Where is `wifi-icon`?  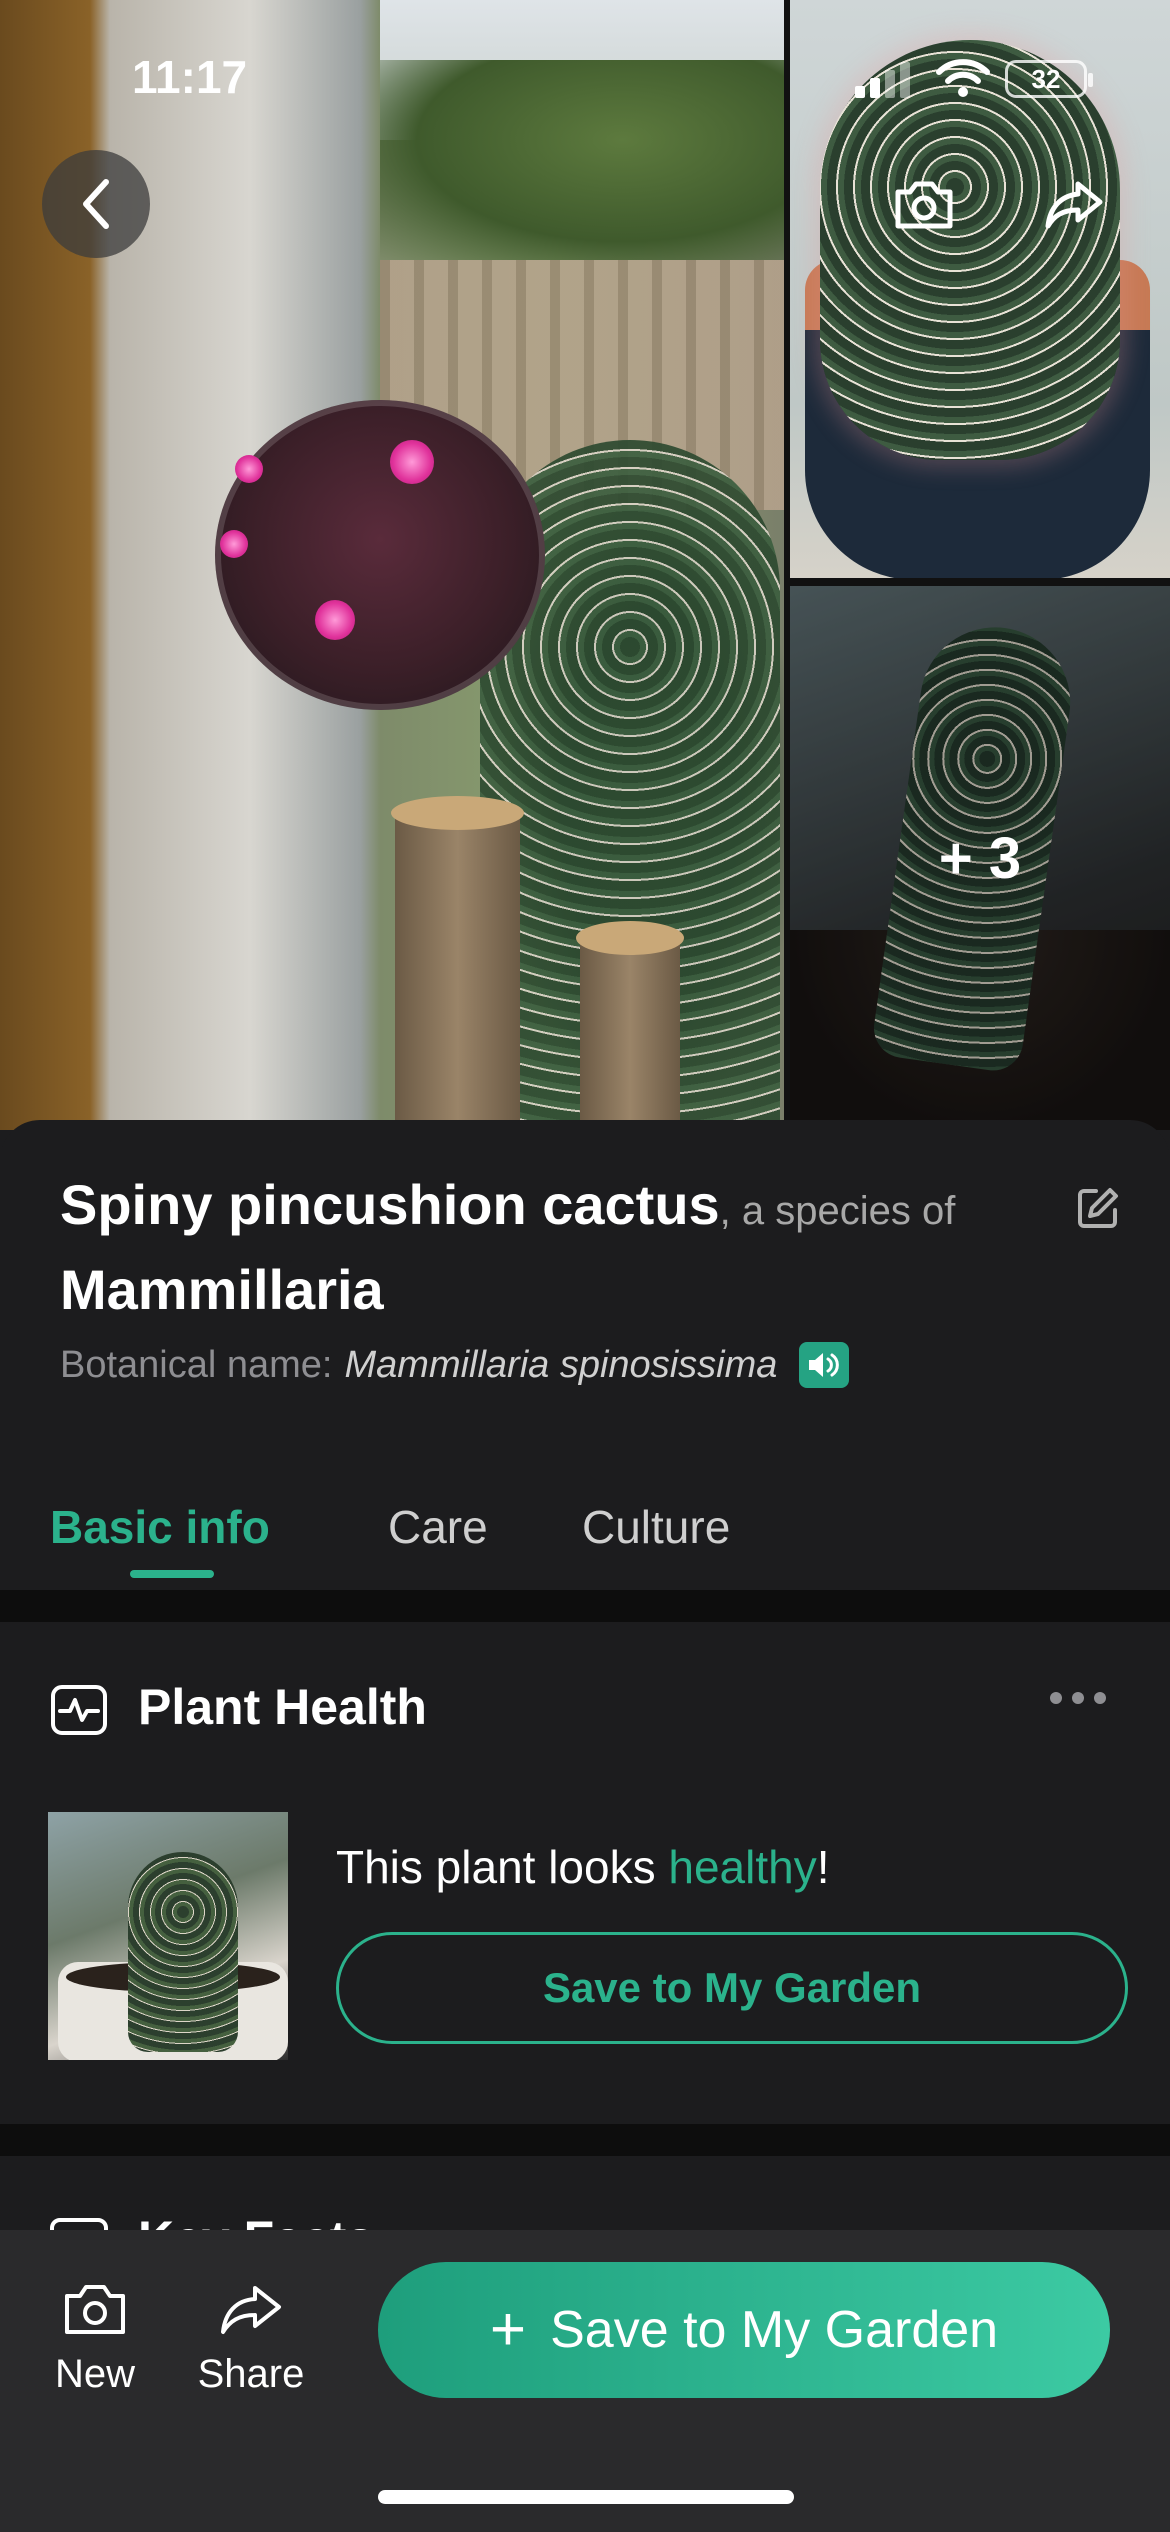 wifi-icon is located at coordinates (963, 78).